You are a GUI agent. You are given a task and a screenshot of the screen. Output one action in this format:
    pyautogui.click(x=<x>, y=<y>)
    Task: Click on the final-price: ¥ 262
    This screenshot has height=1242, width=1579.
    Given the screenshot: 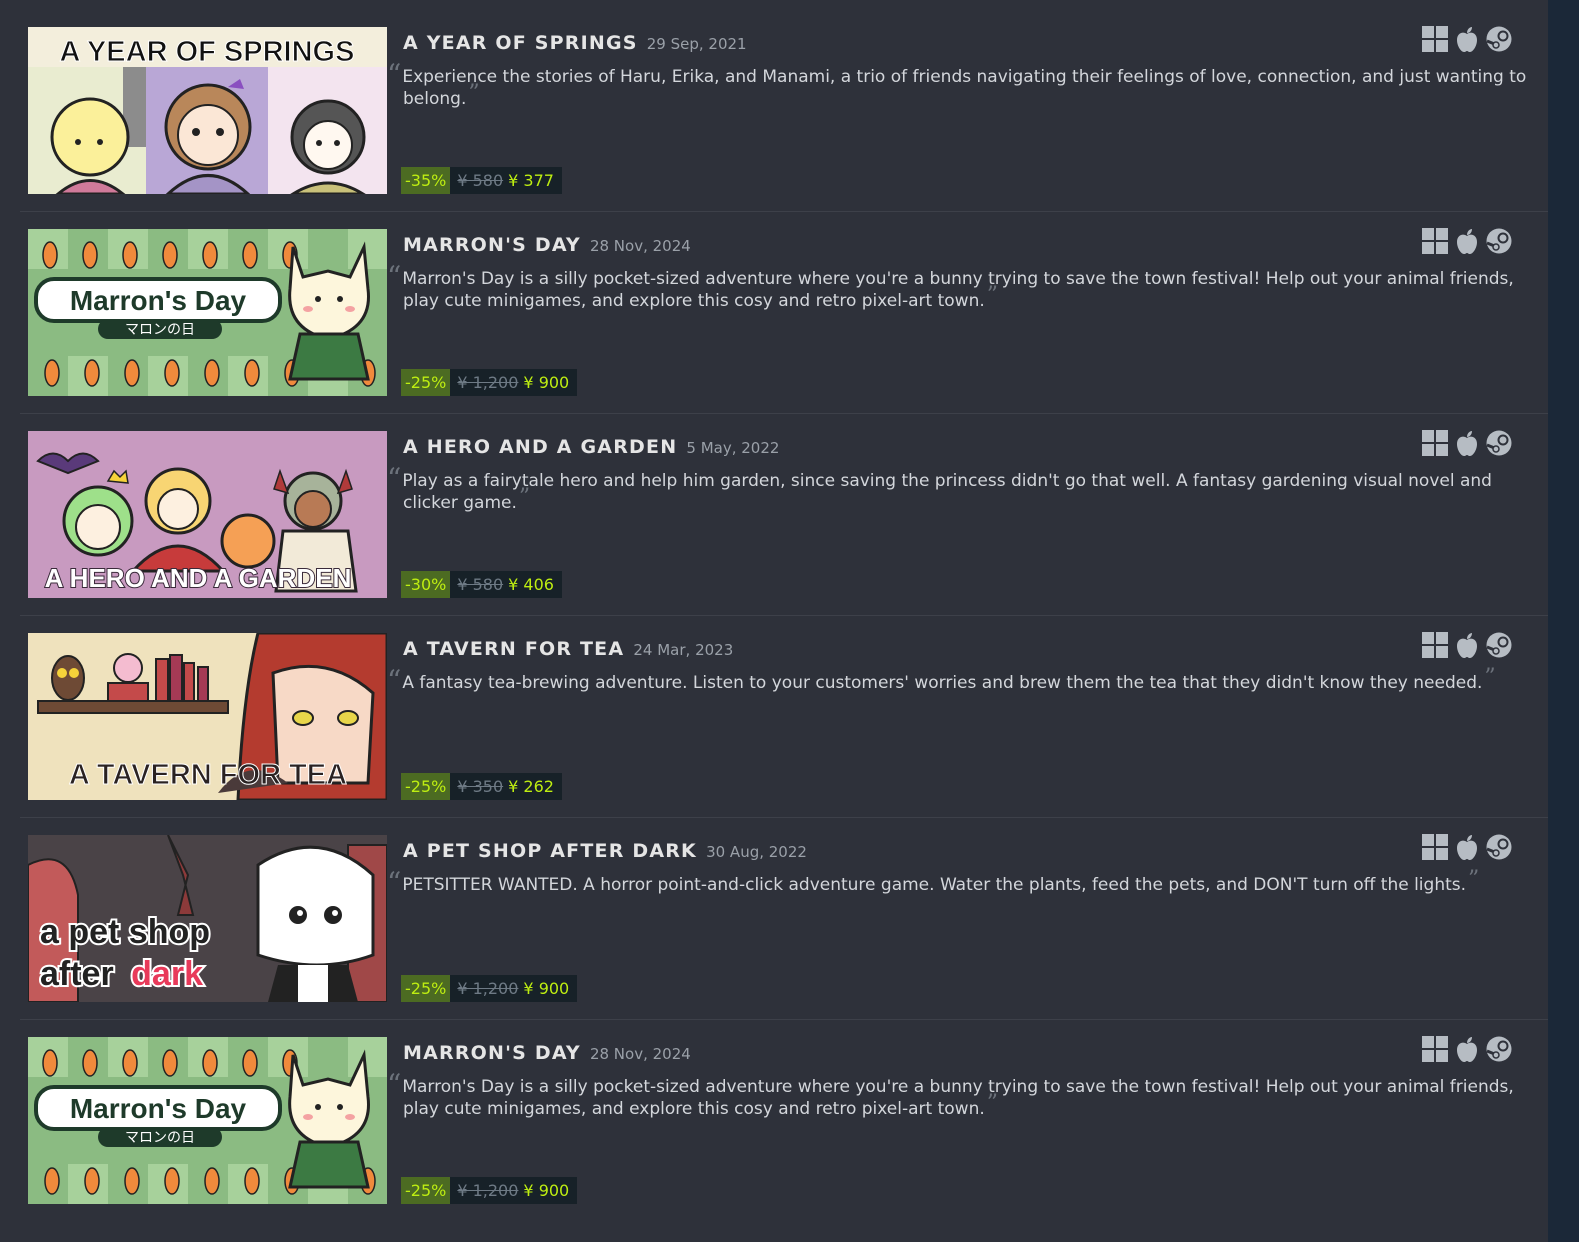 What is the action you would take?
    pyautogui.click(x=531, y=786)
    